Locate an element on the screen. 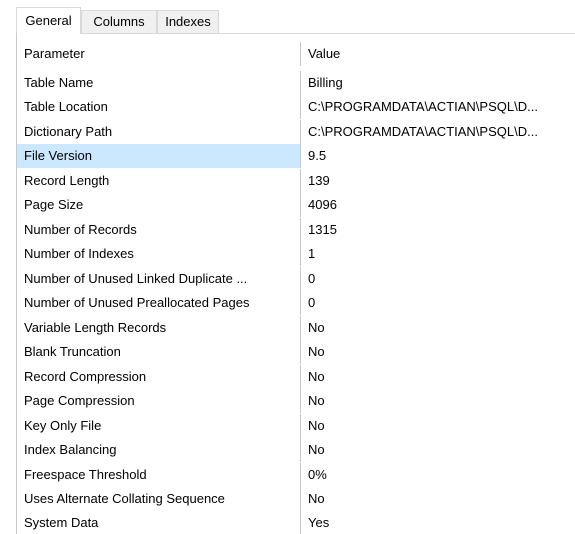 The width and height of the screenshot is (575, 534). value-cell: 9.5 is located at coordinates (317, 155).